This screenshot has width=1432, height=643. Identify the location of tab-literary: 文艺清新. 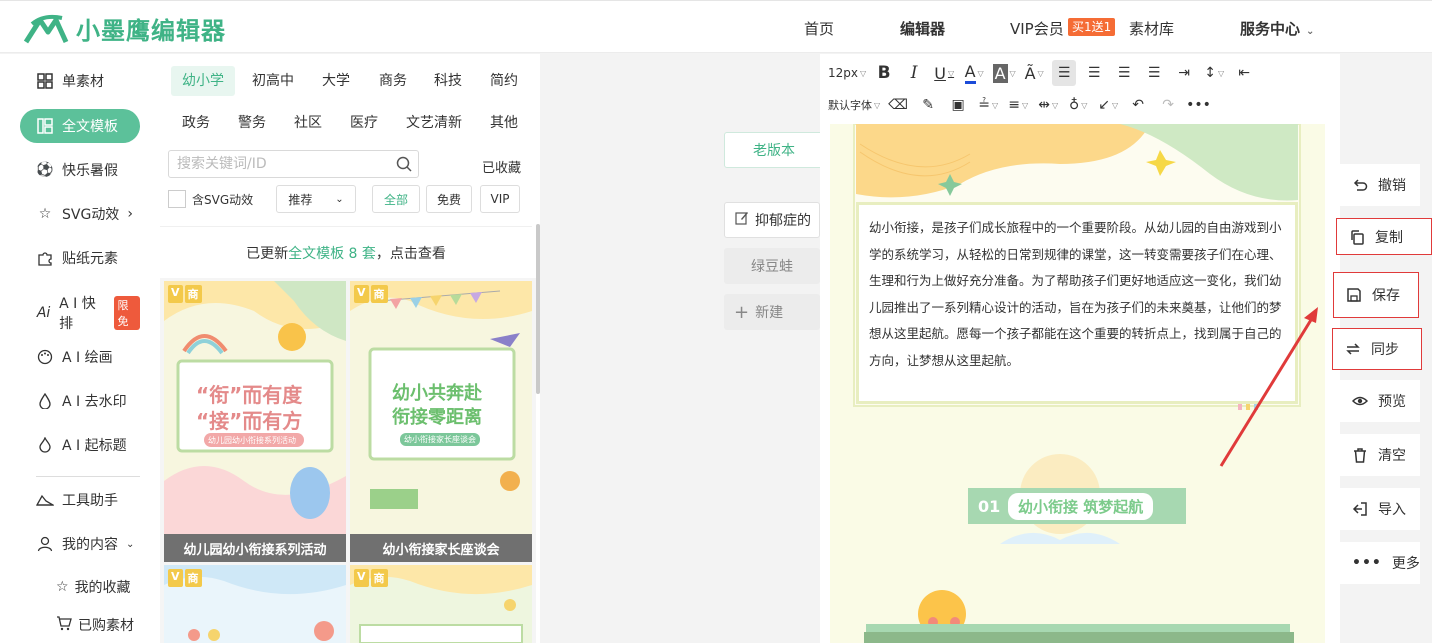
(434, 123).